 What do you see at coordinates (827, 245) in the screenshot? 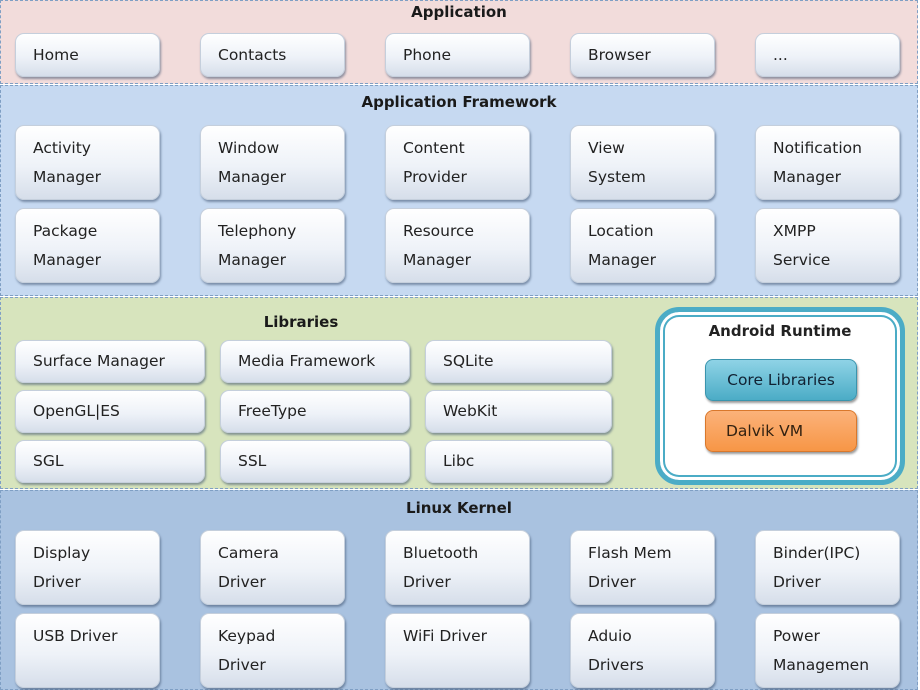
I see `framework-box: XMPP Service` at bounding box center [827, 245].